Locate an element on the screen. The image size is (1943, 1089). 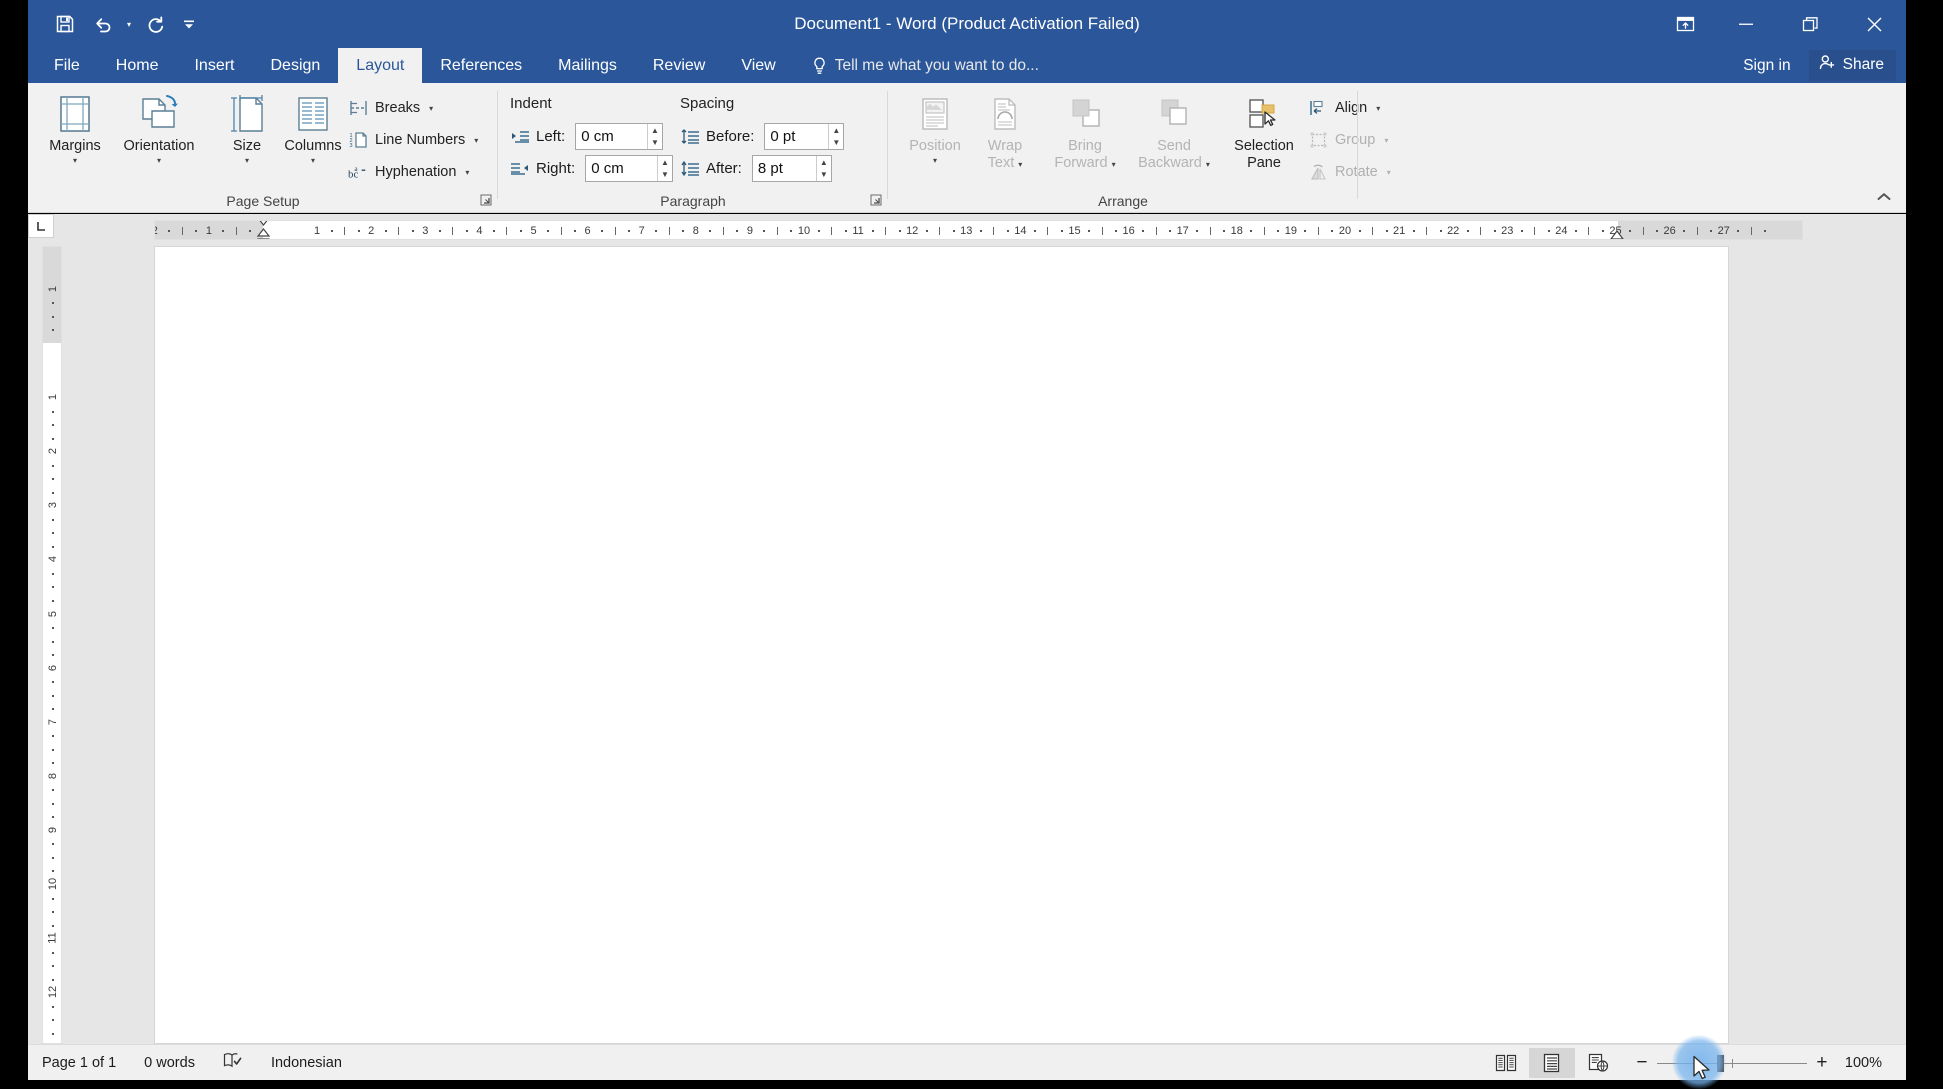
share-label: Share is located at coordinates (1863, 64).